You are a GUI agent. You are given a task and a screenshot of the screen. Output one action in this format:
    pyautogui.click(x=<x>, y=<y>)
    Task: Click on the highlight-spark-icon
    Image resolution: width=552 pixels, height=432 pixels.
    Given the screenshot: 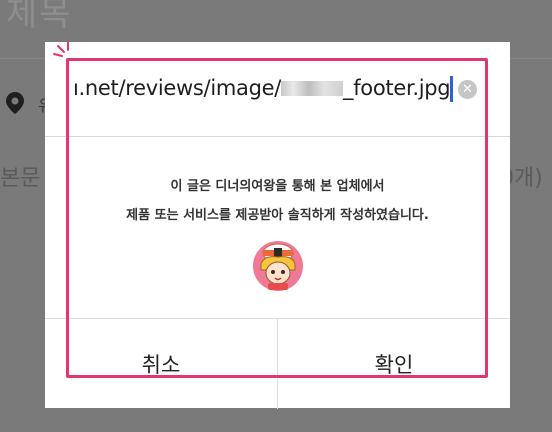 What is the action you would take?
    pyautogui.click(x=61, y=49)
    